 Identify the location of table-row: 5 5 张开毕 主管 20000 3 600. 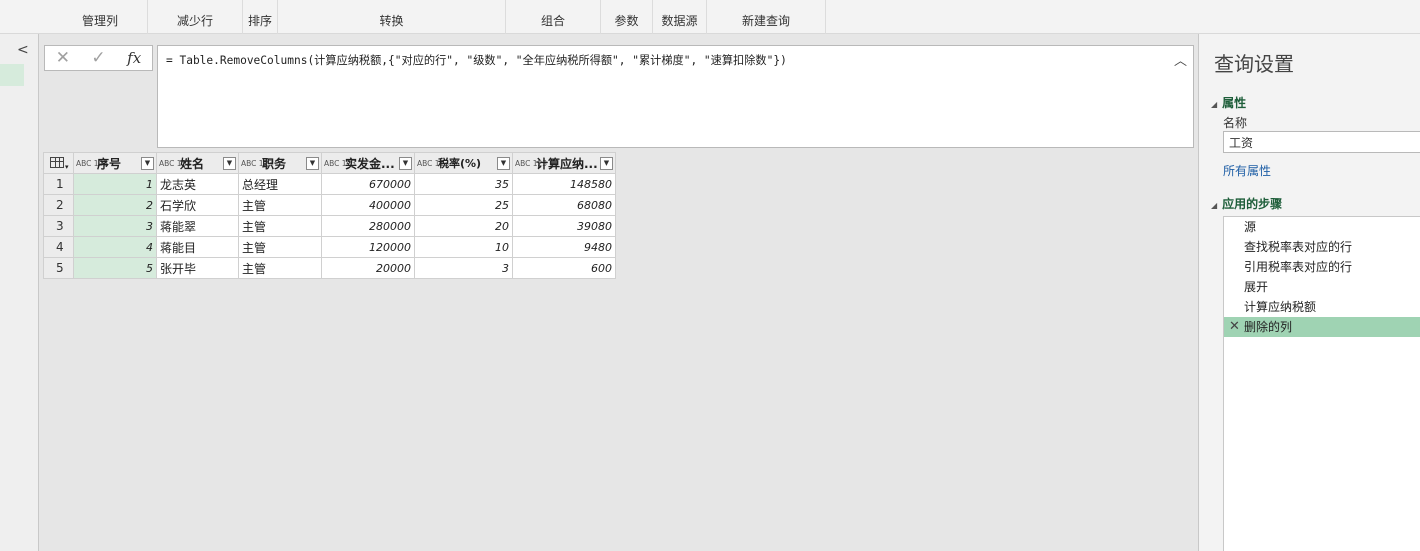
(329, 268).